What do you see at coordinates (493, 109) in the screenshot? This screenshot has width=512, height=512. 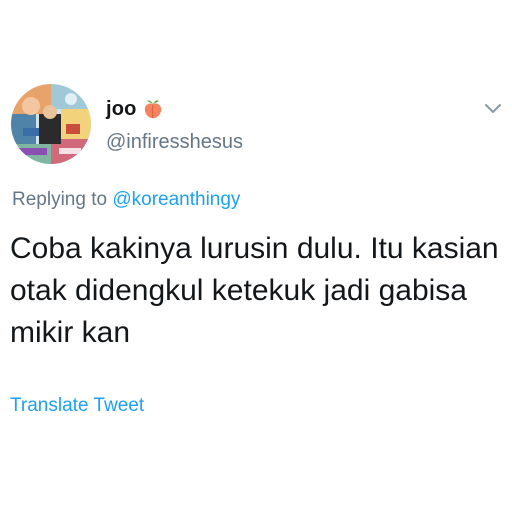 I see `chevron-down-icon` at bounding box center [493, 109].